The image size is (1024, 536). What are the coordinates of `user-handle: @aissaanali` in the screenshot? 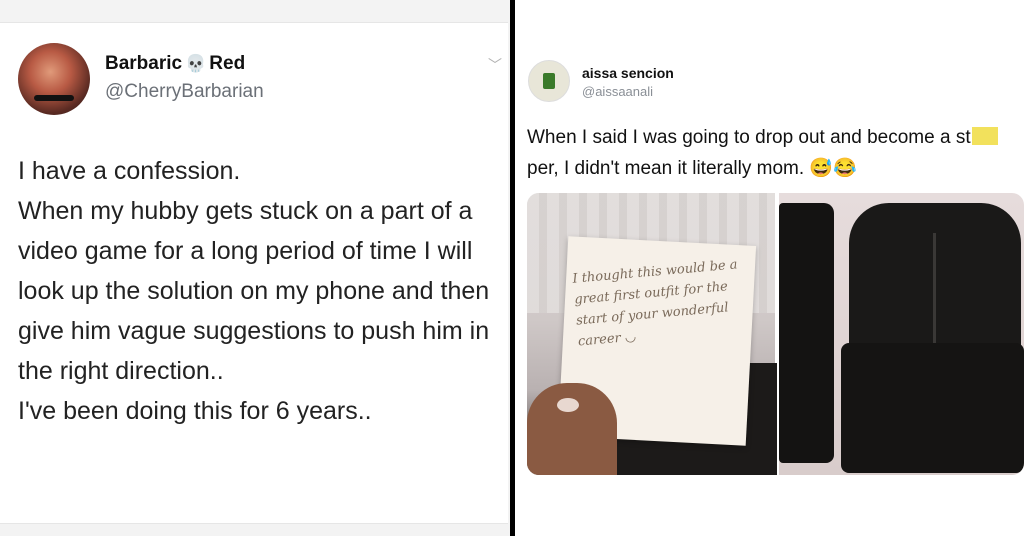 It's located at (617, 91).